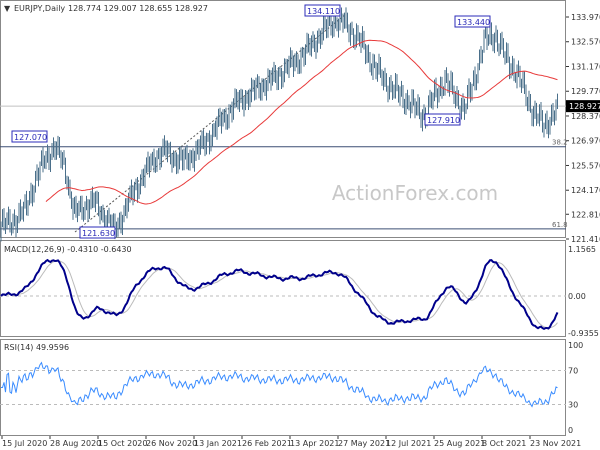 This screenshot has width=600, height=450. I want to click on macd-tick-label: 0.00, so click(577, 296).